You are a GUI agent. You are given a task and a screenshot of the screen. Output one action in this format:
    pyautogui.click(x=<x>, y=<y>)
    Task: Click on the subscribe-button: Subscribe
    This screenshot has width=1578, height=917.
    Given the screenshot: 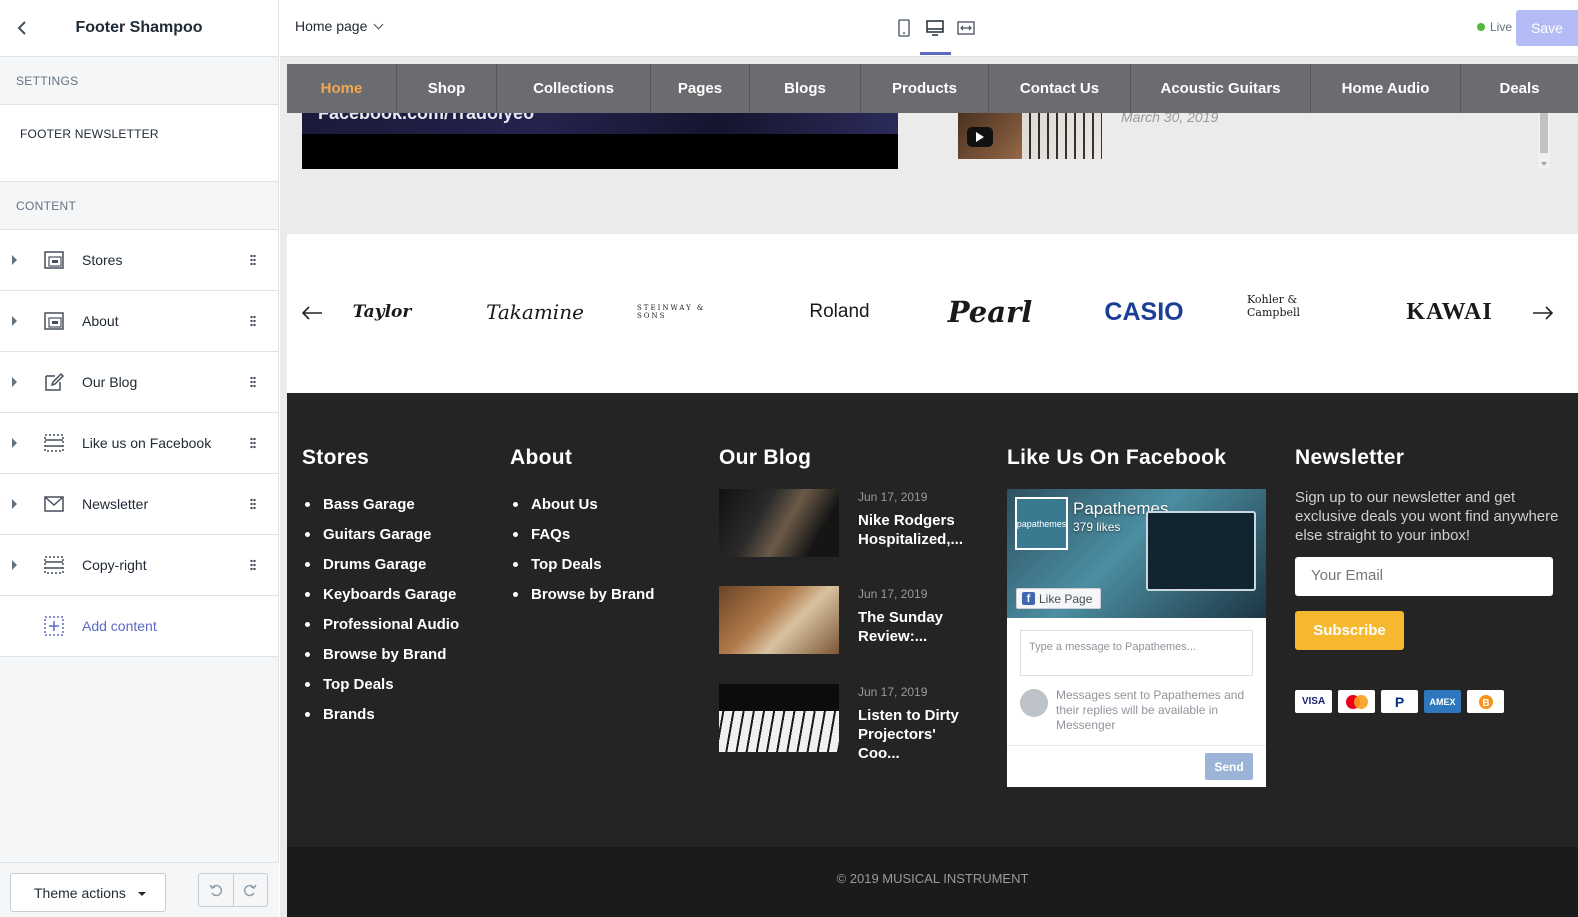 What is the action you would take?
    pyautogui.click(x=1349, y=630)
    